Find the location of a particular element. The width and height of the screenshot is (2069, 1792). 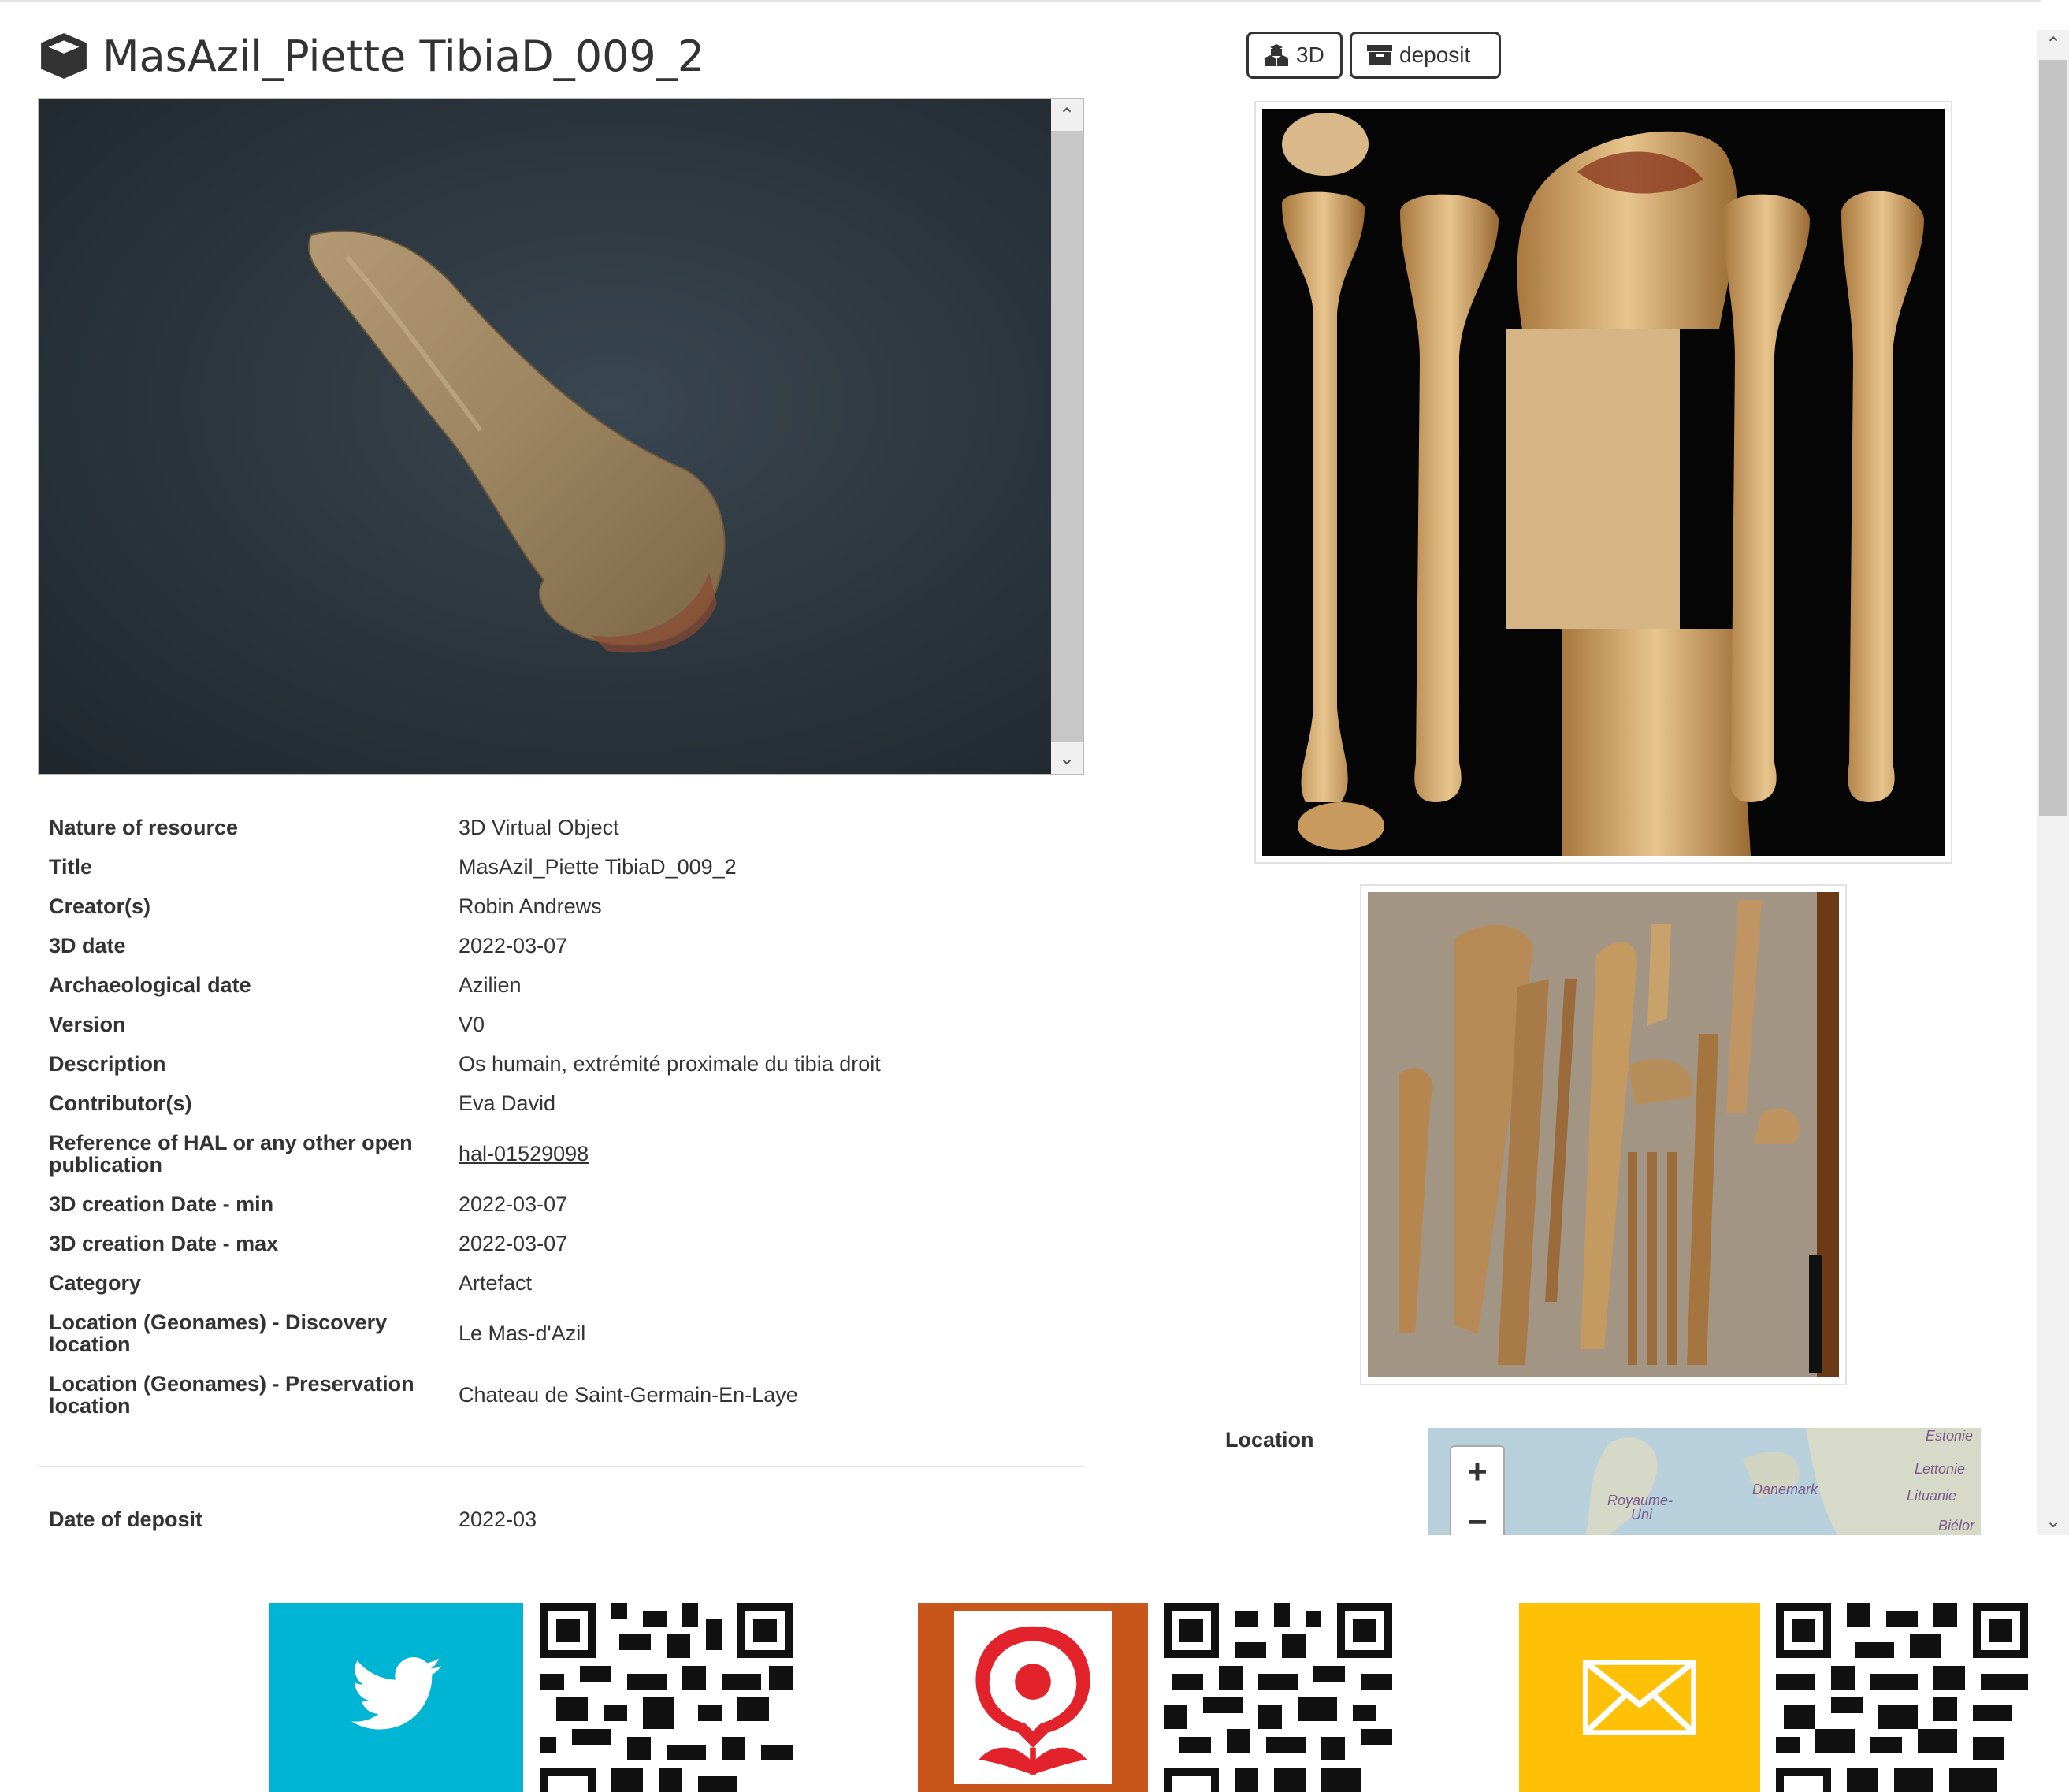

museum-display-image is located at coordinates (1603, 1134).